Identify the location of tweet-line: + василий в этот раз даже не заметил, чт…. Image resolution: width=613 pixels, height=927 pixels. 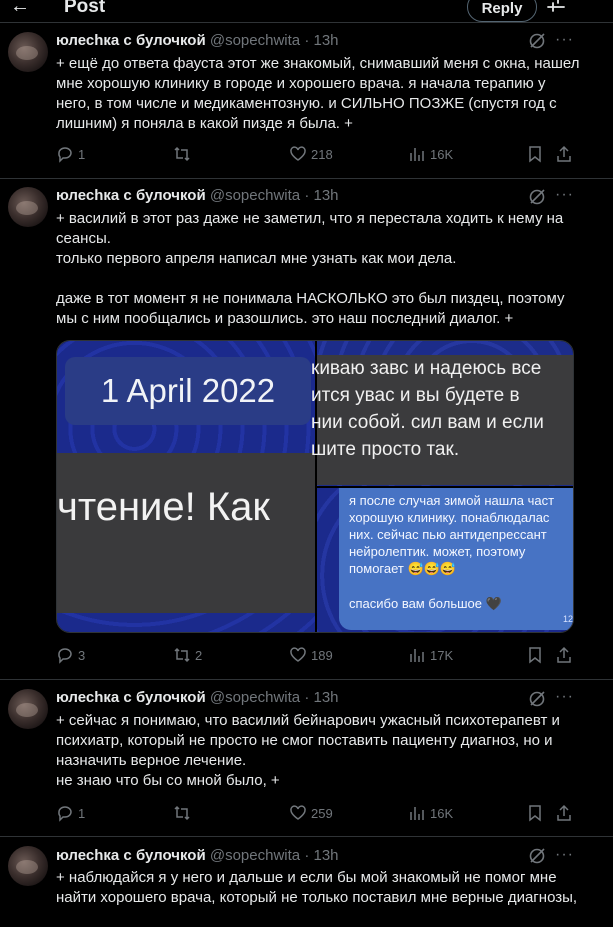
(310, 218).